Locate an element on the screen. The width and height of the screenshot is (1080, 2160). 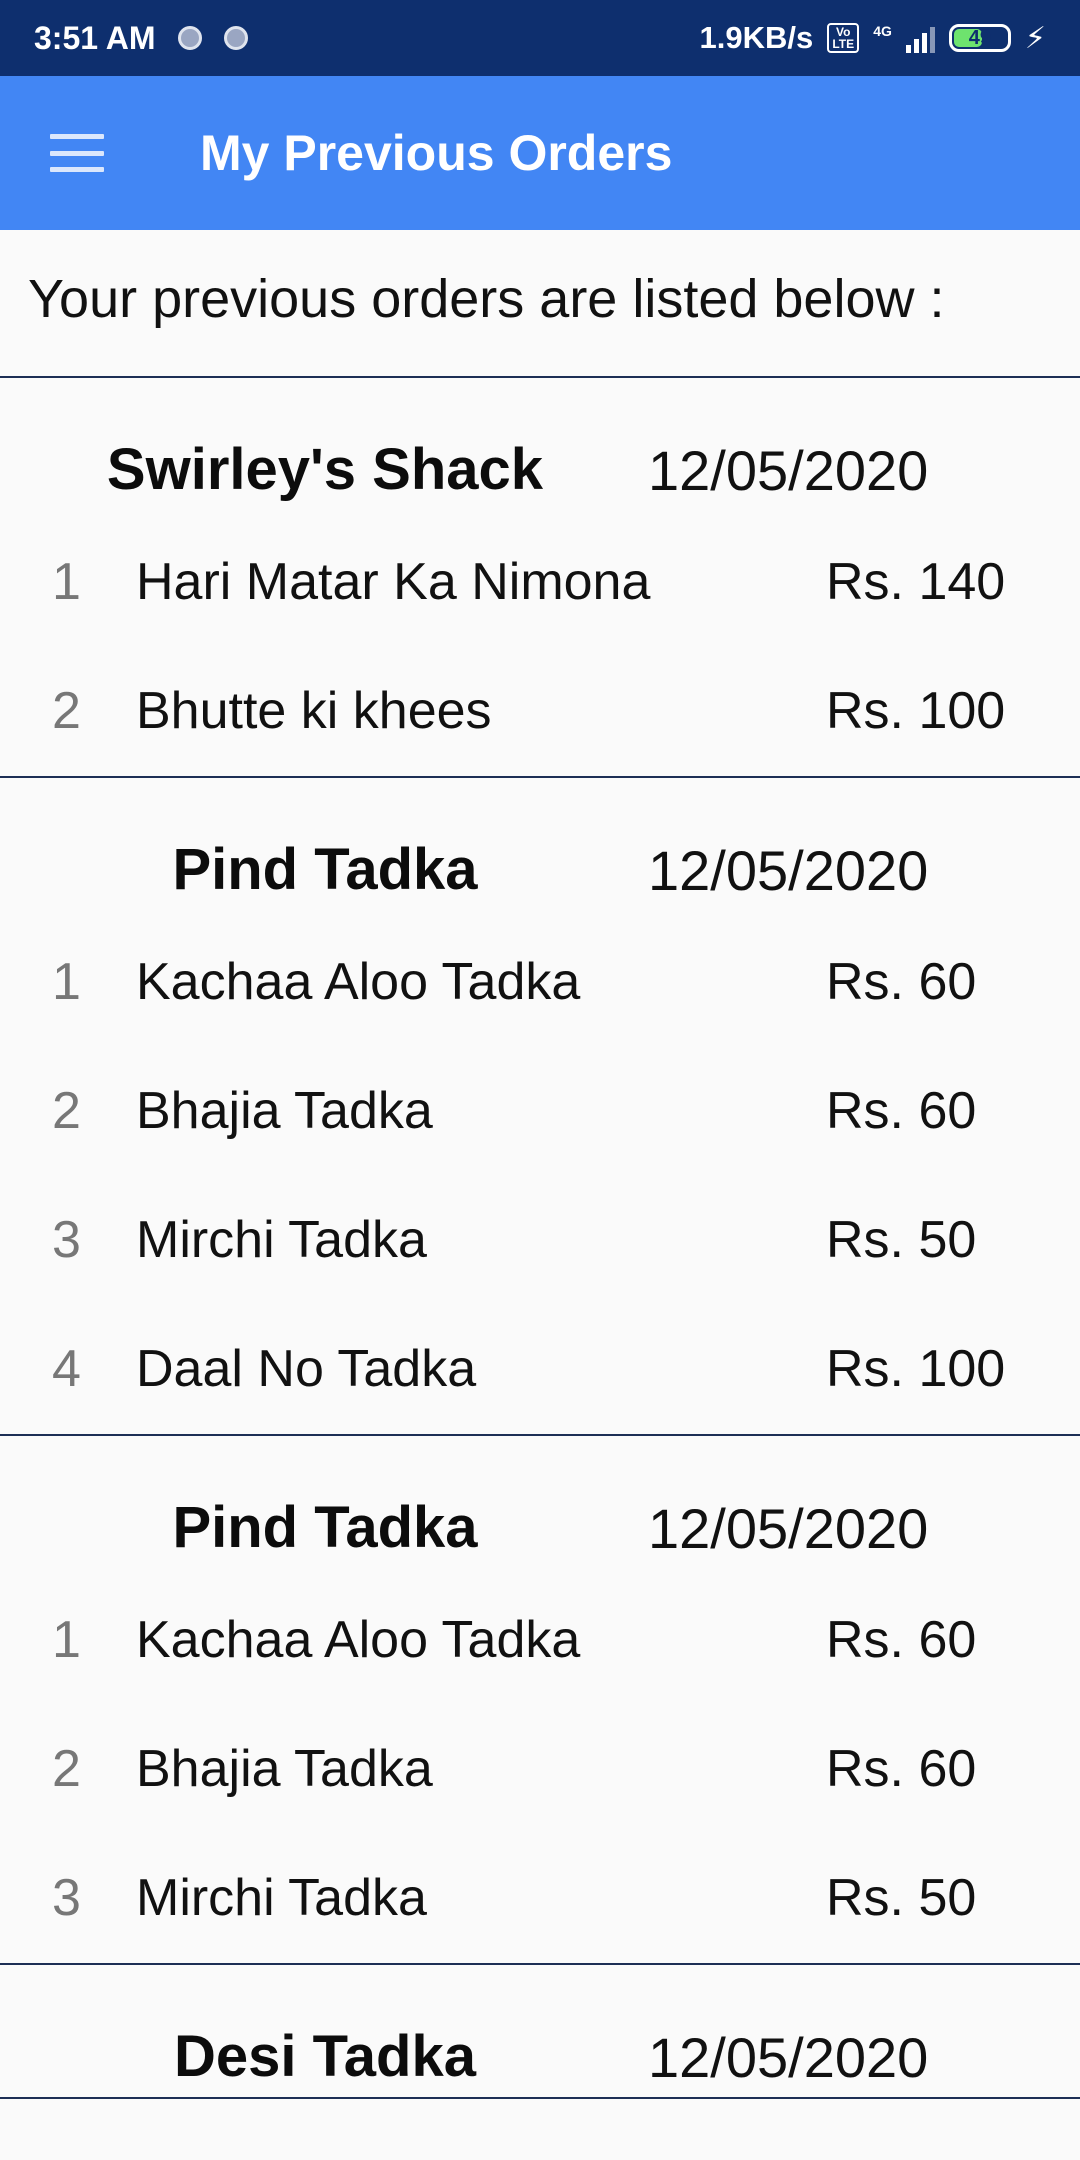
app-bar: My Previous Orders is located at coordinates (540, 153).